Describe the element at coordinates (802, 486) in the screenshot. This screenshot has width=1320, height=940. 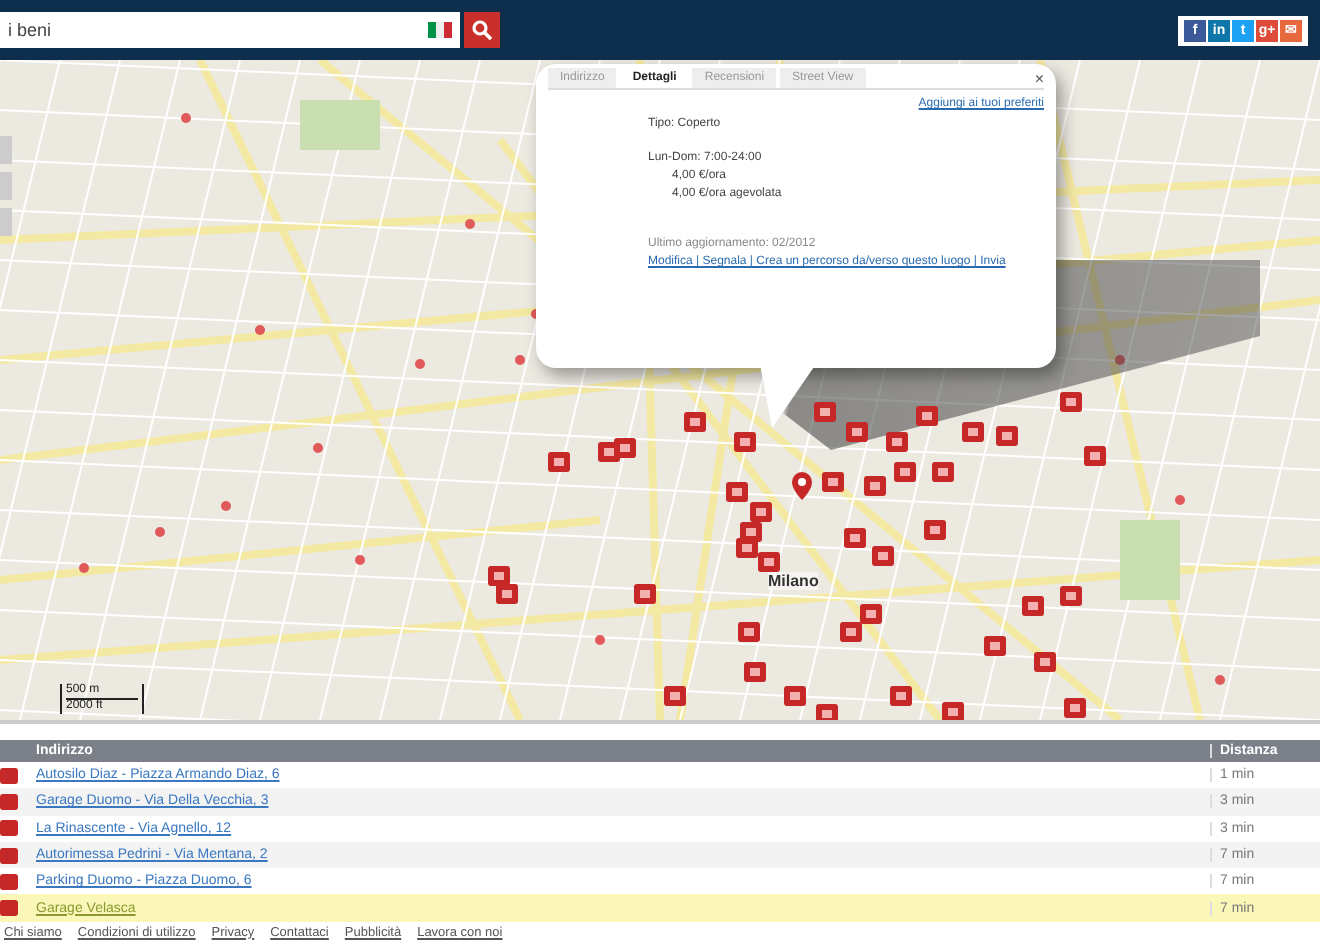
I see `location-pin-icon` at that location.